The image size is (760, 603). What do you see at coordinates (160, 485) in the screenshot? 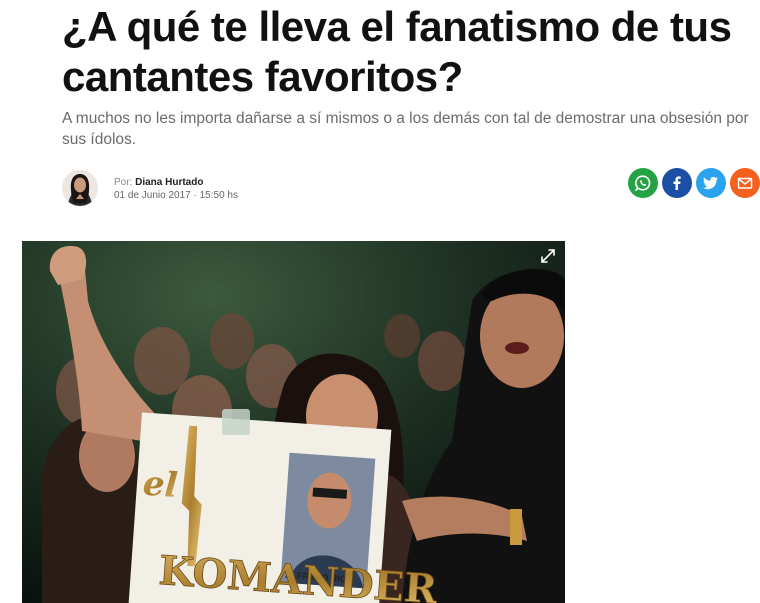
I see `sign-text-top: el` at bounding box center [160, 485].